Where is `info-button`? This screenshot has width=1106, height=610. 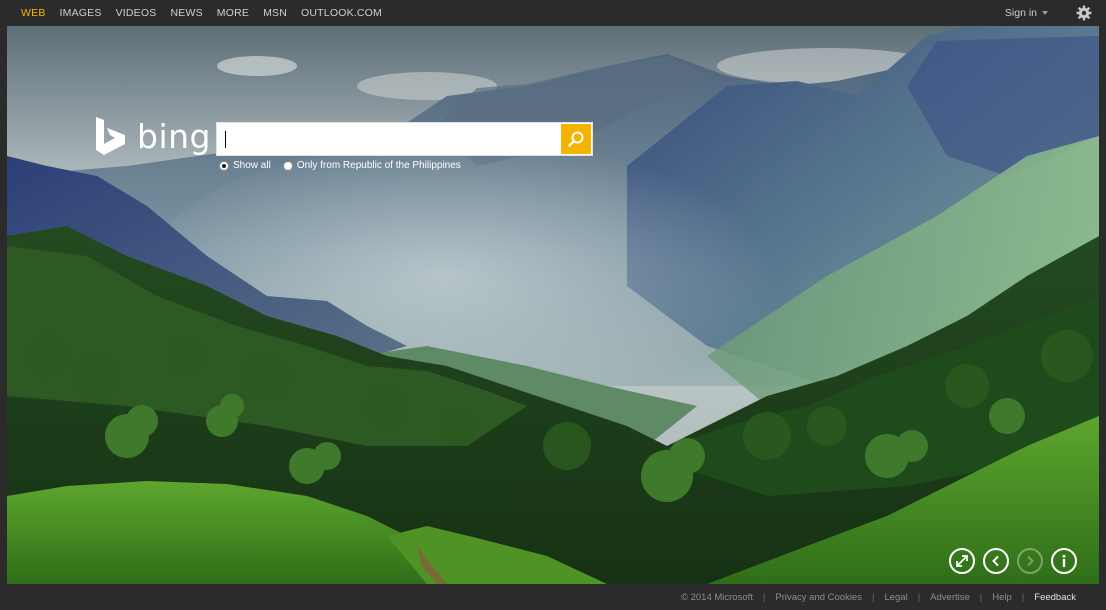 info-button is located at coordinates (1064, 561).